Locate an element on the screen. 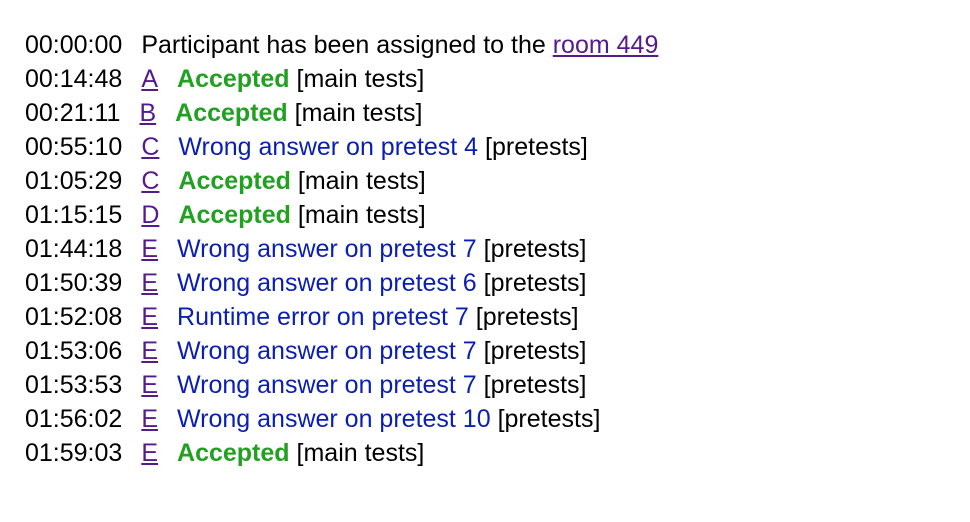  submission-time: 01:52:08 is located at coordinates (74, 317).